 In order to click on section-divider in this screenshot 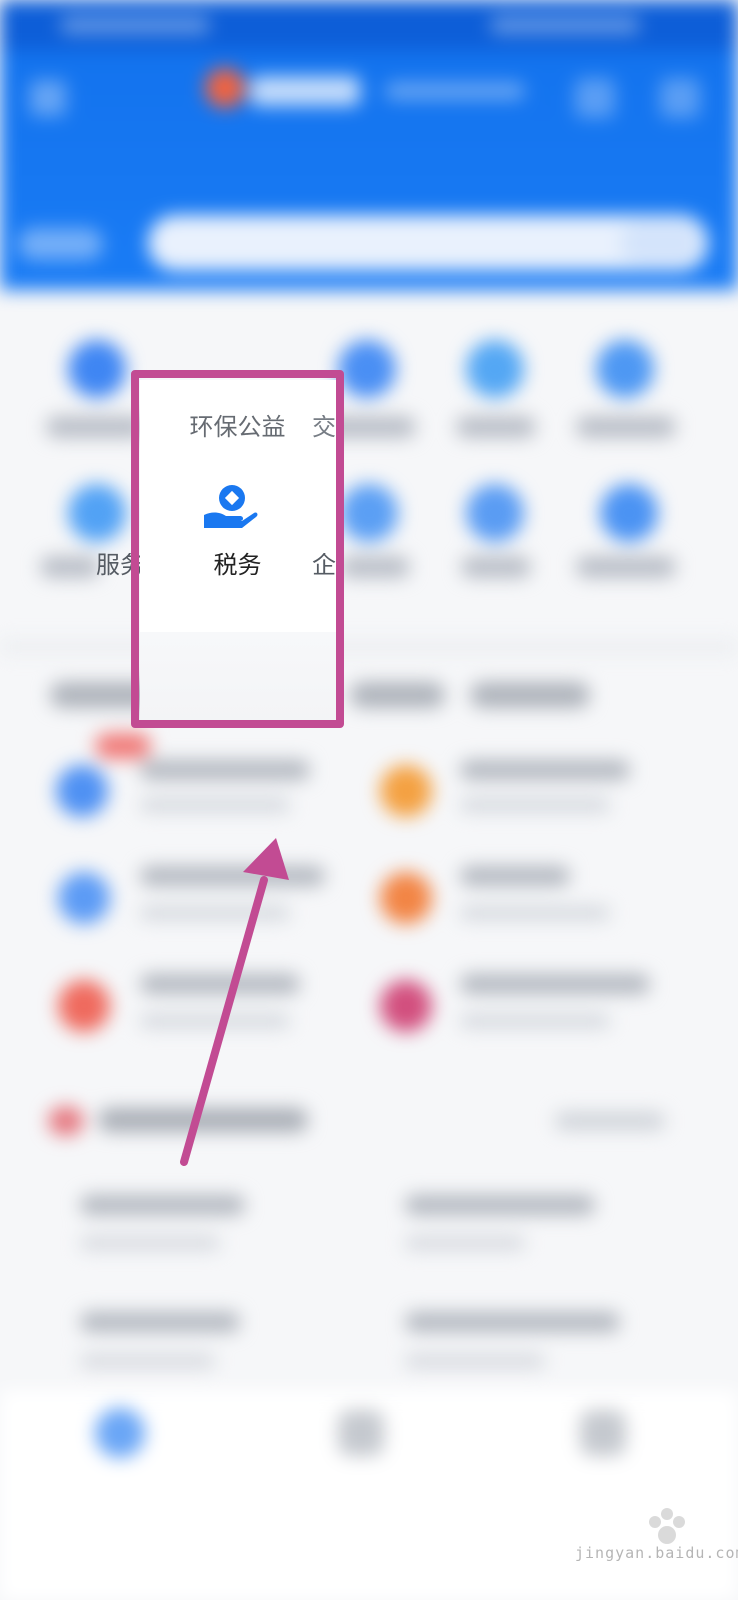, I will do `click(369, 647)`.